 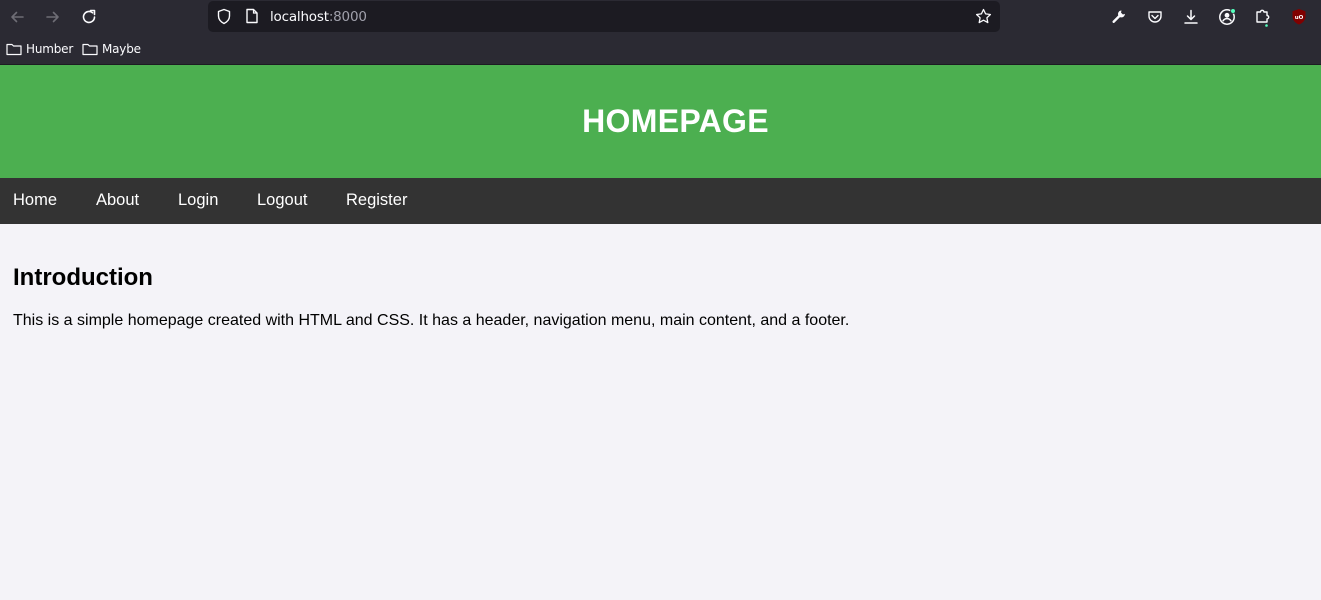 I want to click on pocket-button, so click(x=1155, y=17).